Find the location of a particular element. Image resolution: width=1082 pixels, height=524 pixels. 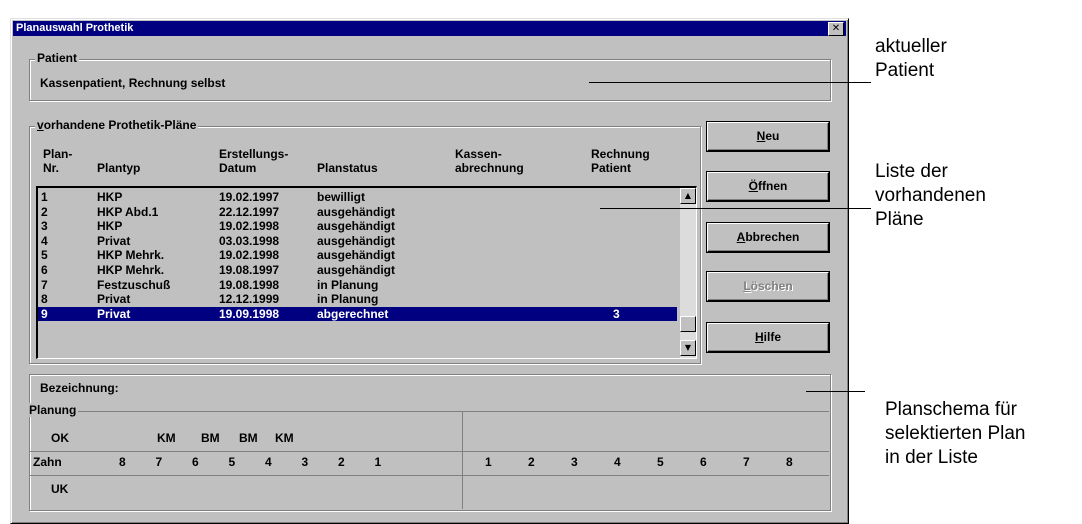

annotation-list-line2: vorhandenen is located at coordinates (930, 195).